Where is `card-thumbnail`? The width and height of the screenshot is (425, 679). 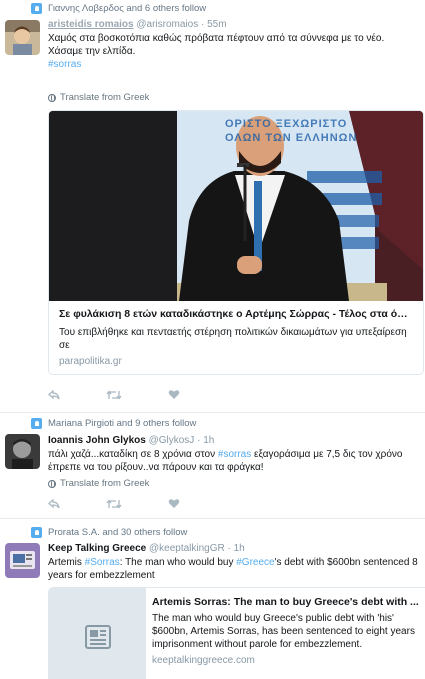
card-thumbnail is located at coordinates (97, 633).